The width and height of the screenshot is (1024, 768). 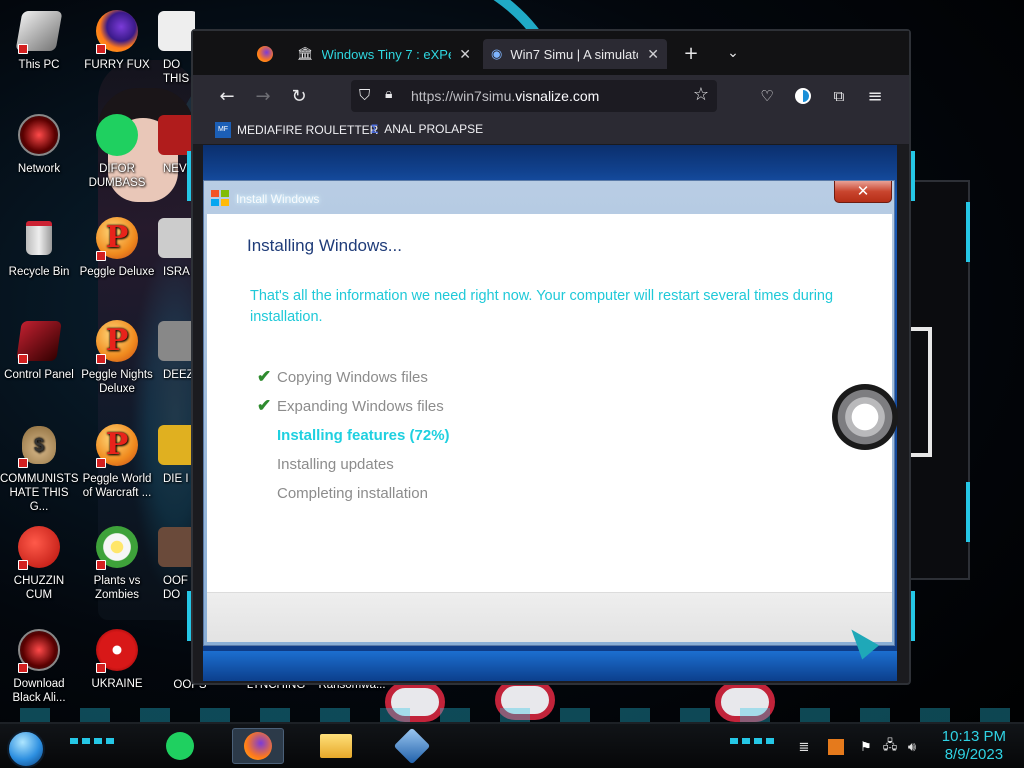 I want to click on desktop-icon-label: ISRA, so click(x=176, y=272).